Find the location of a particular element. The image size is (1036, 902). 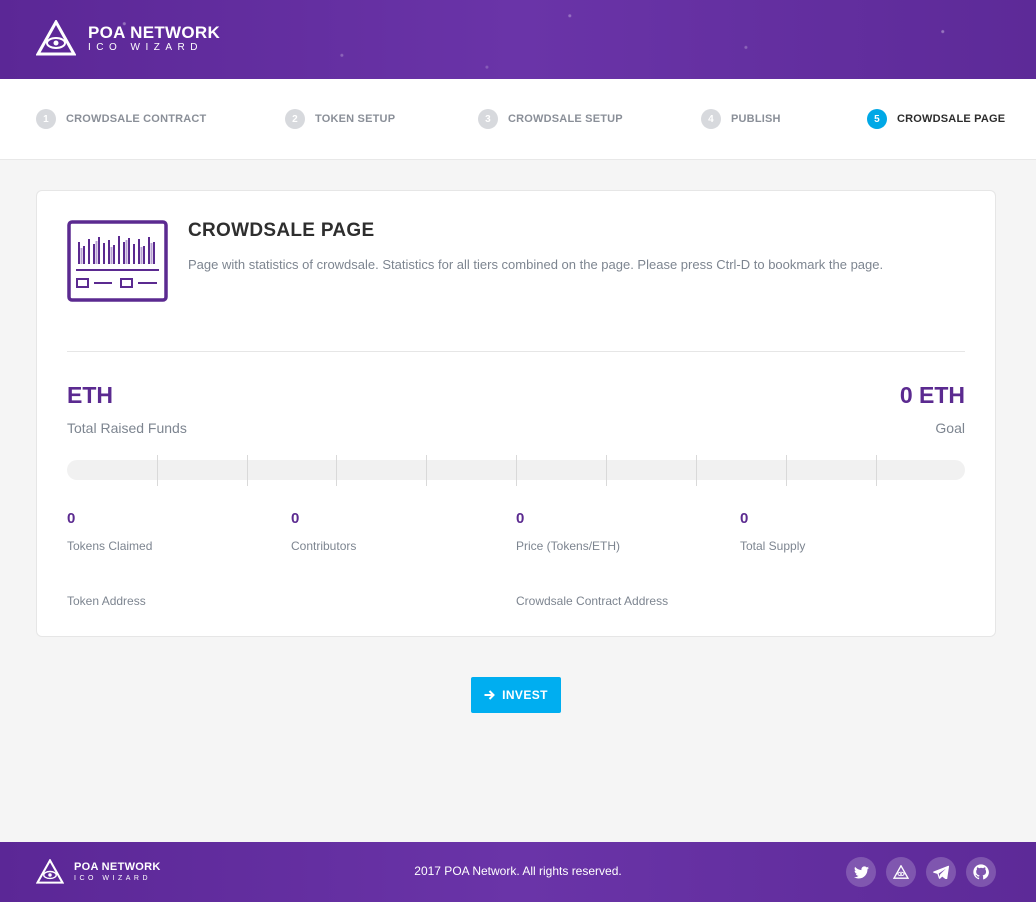

total-raised-value: ETH is located at coordinates (90, 395).